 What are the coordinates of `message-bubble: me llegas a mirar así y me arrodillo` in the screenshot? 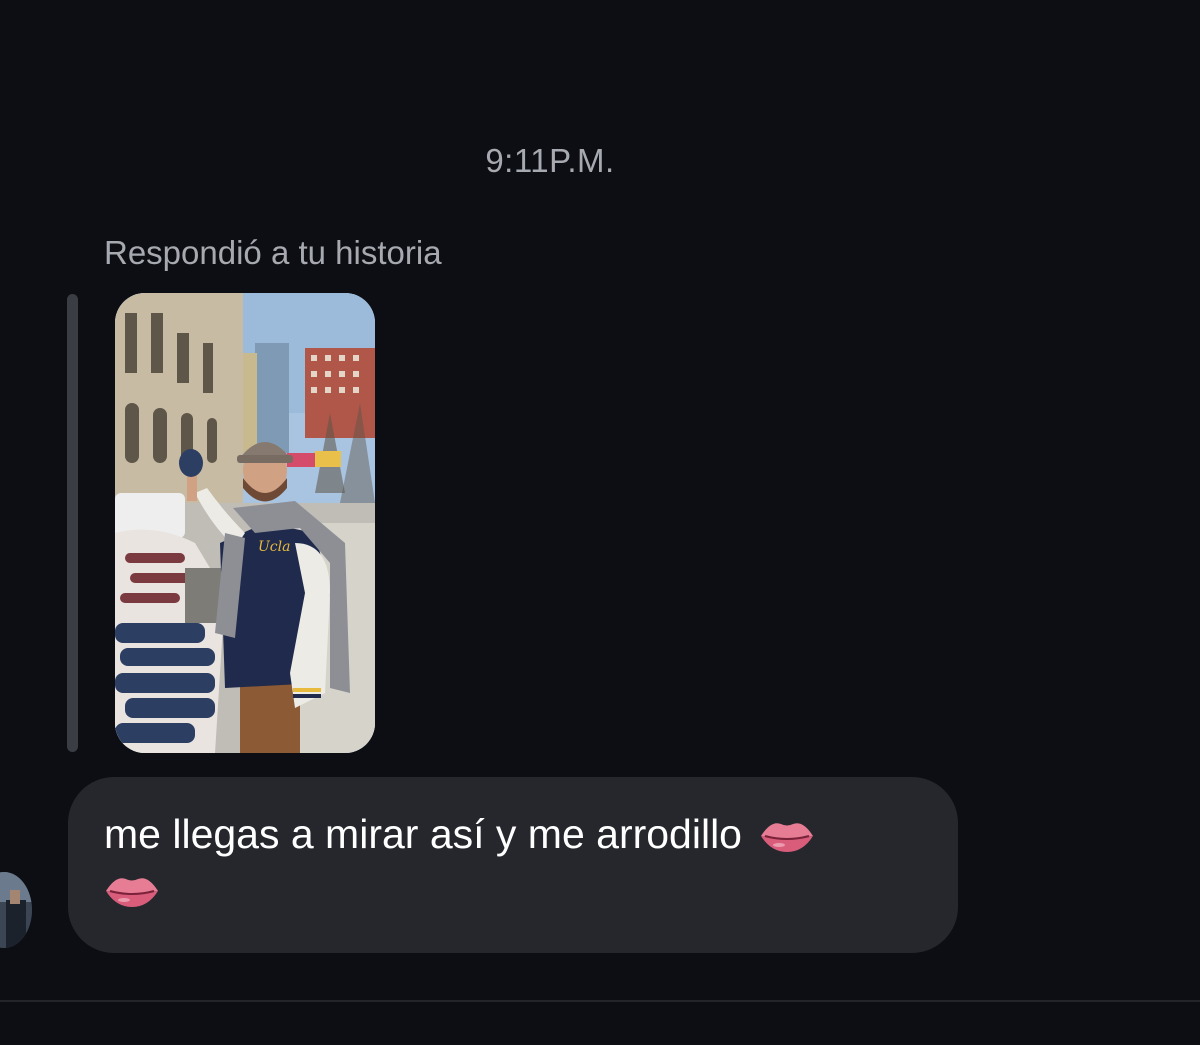 It's located at (513, 865).